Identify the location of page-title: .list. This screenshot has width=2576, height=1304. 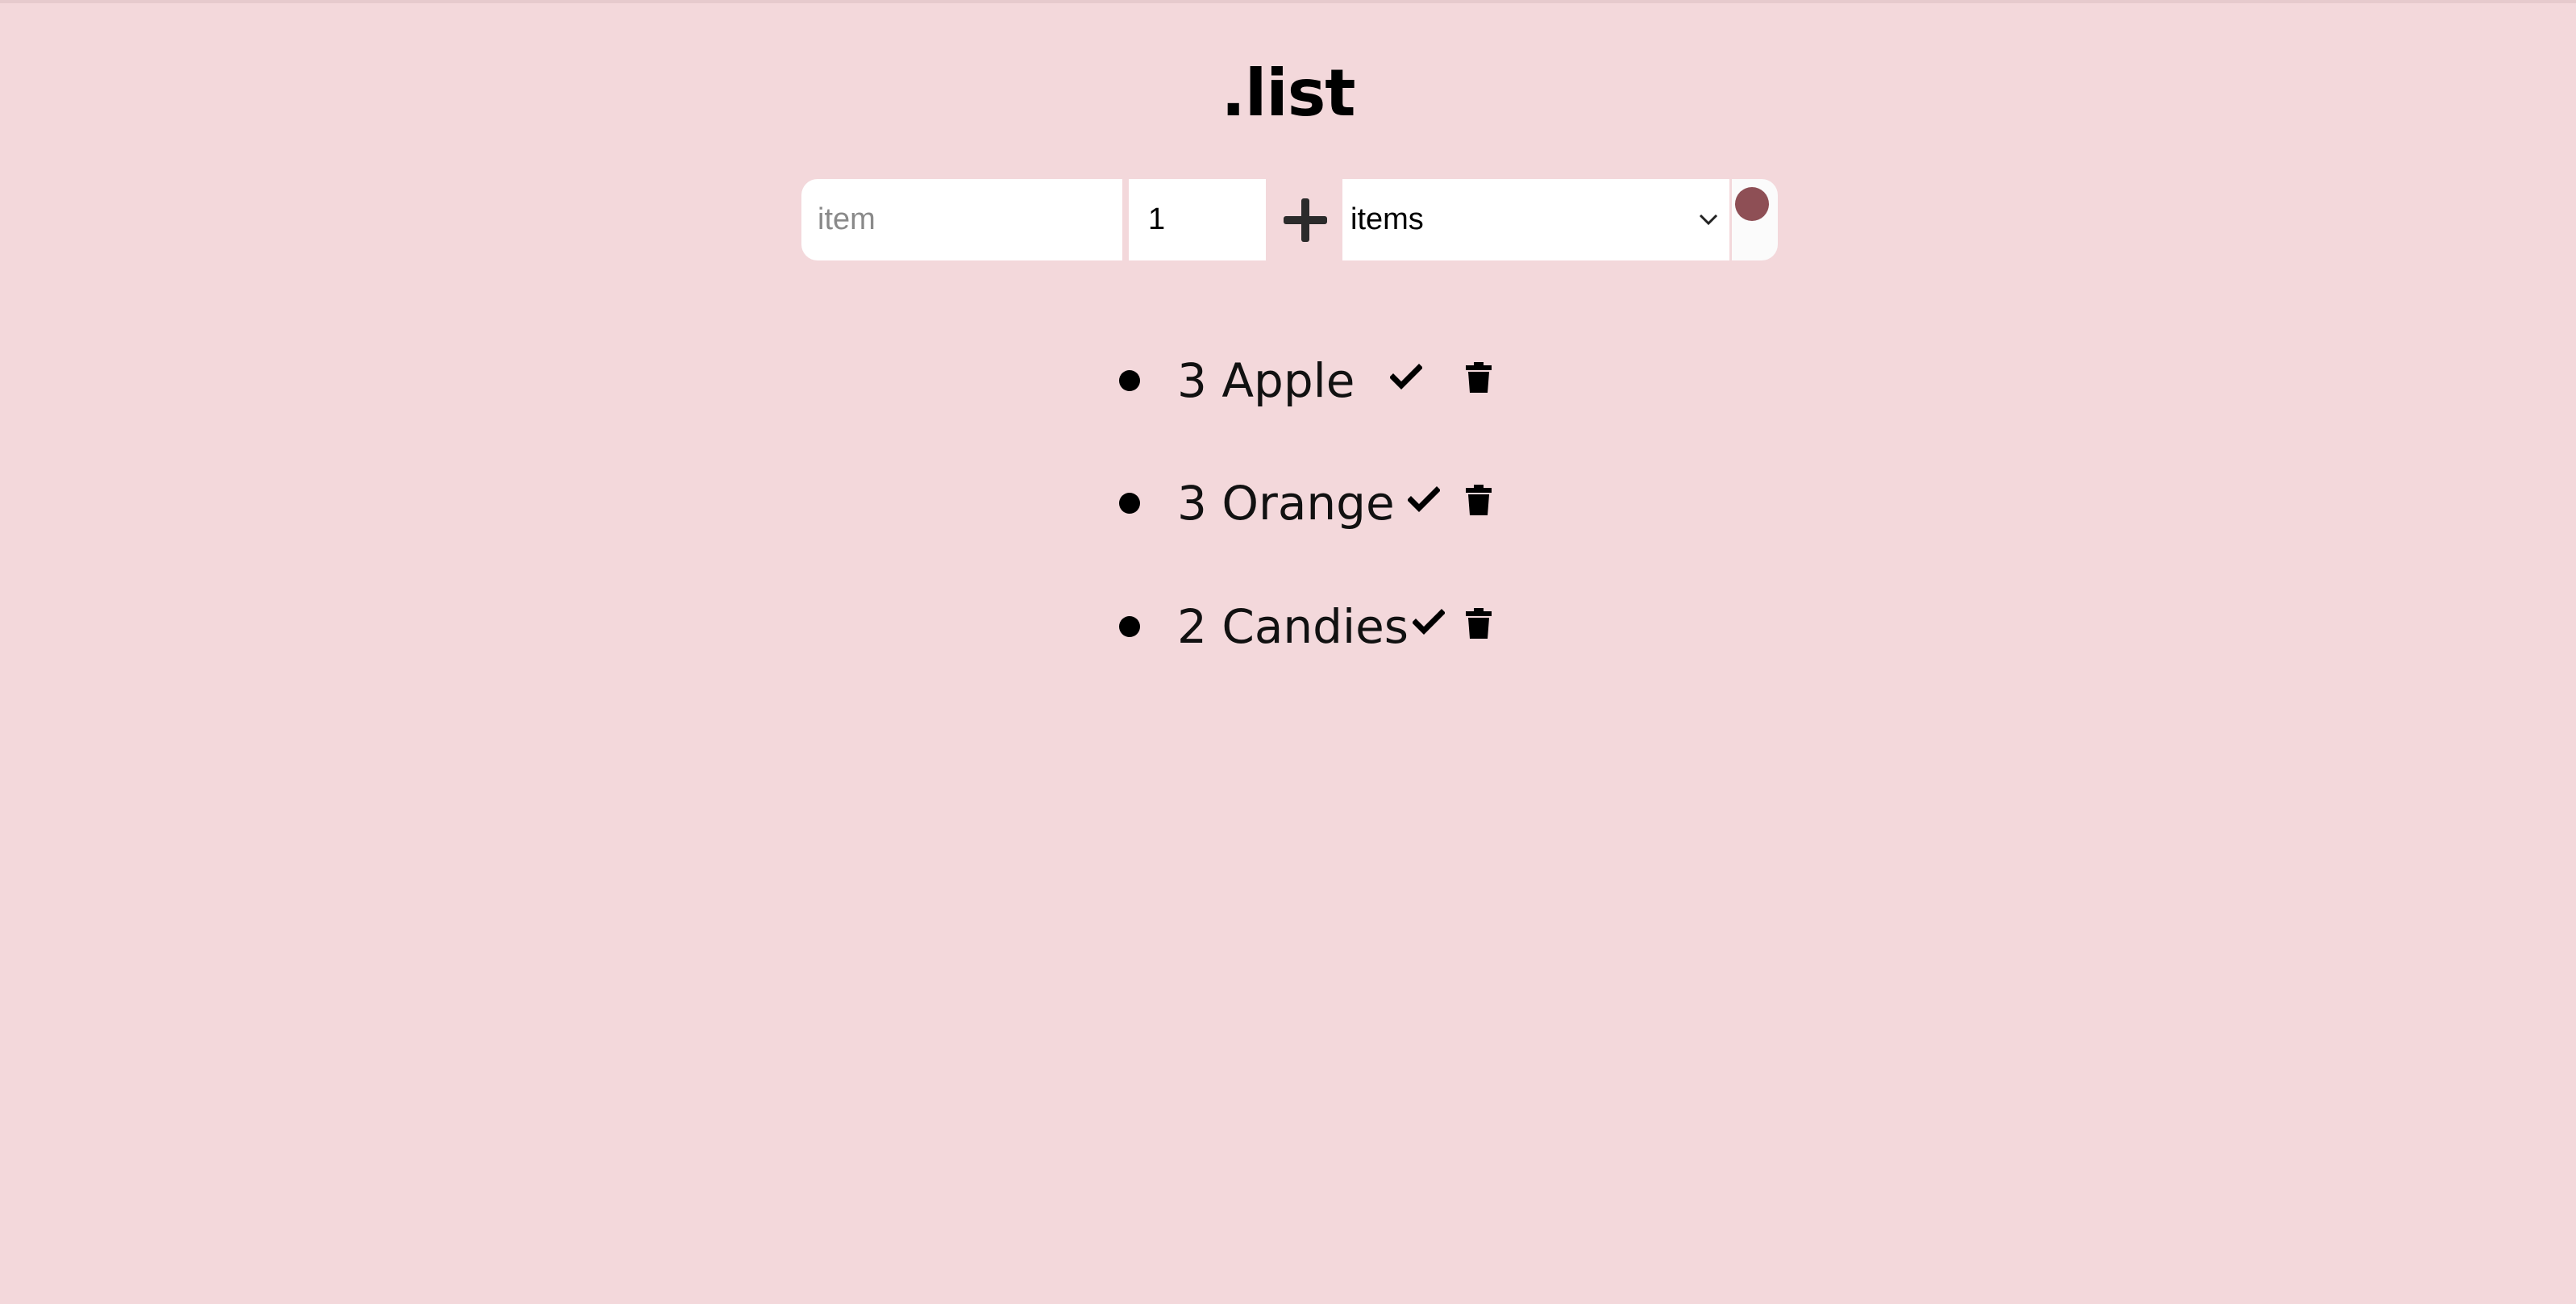
(1288, 93).